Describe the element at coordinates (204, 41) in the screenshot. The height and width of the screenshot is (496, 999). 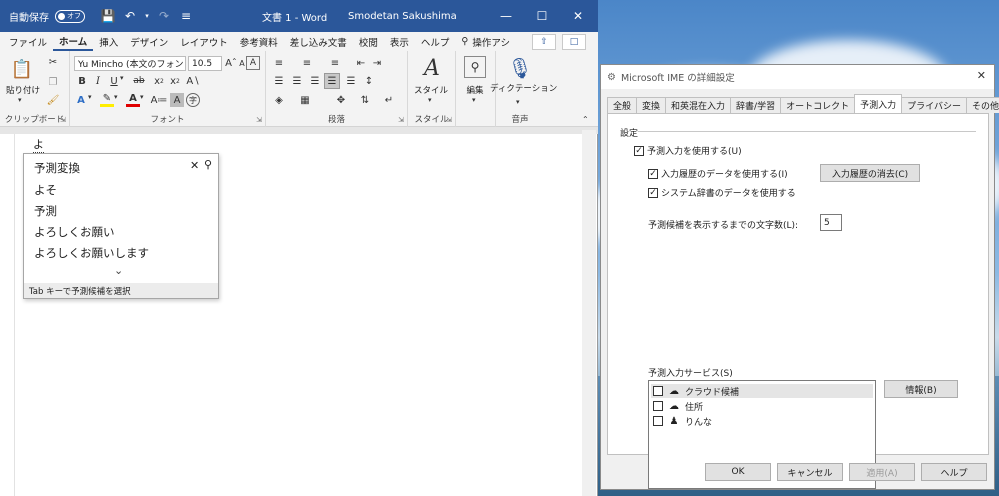
I see `tab-layout: レイアウト` at that location.